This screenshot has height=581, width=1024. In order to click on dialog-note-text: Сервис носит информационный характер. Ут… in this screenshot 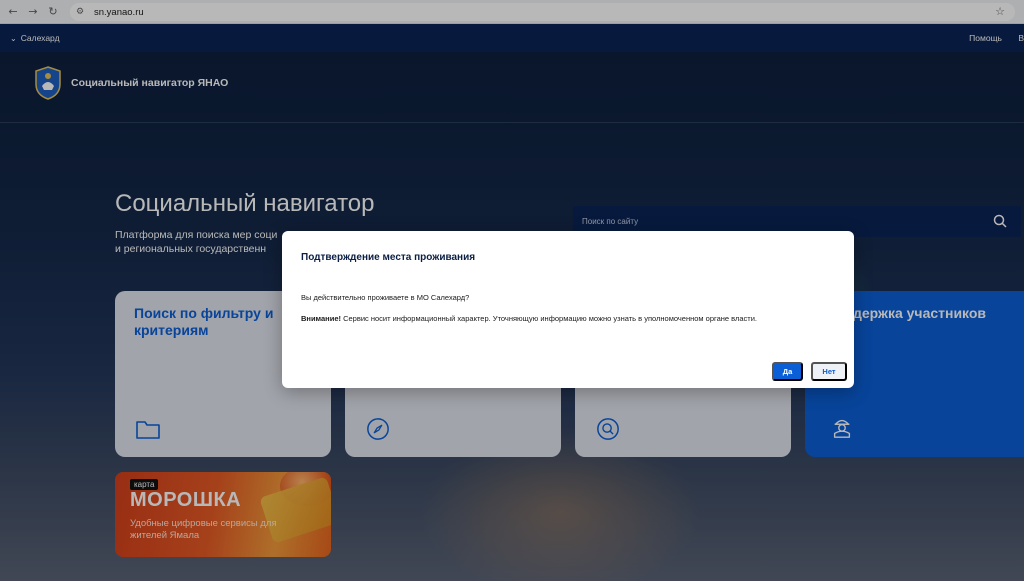, I will do `click(549, 318)`.